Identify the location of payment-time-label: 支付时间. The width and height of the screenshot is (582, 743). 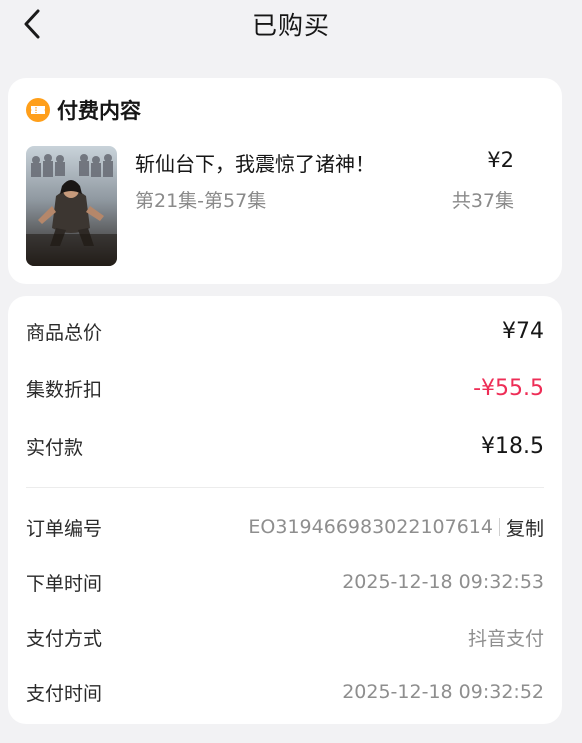
(64, 693).